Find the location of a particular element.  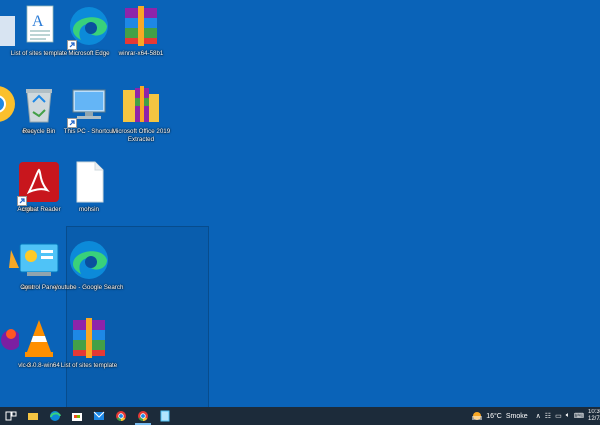

desktop-icon-list-of-sites-template-rar: List of sites template is located at coordinates (89, 343).